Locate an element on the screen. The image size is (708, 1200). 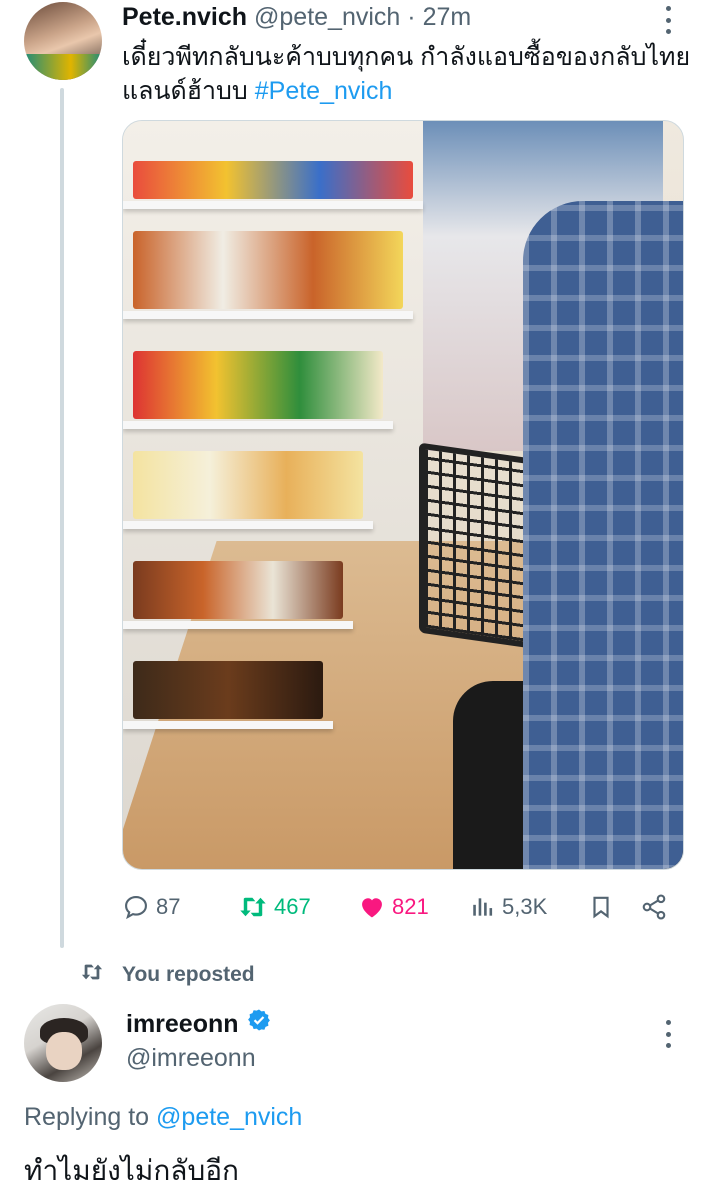
share-icon is located at coordinates (654, 907).